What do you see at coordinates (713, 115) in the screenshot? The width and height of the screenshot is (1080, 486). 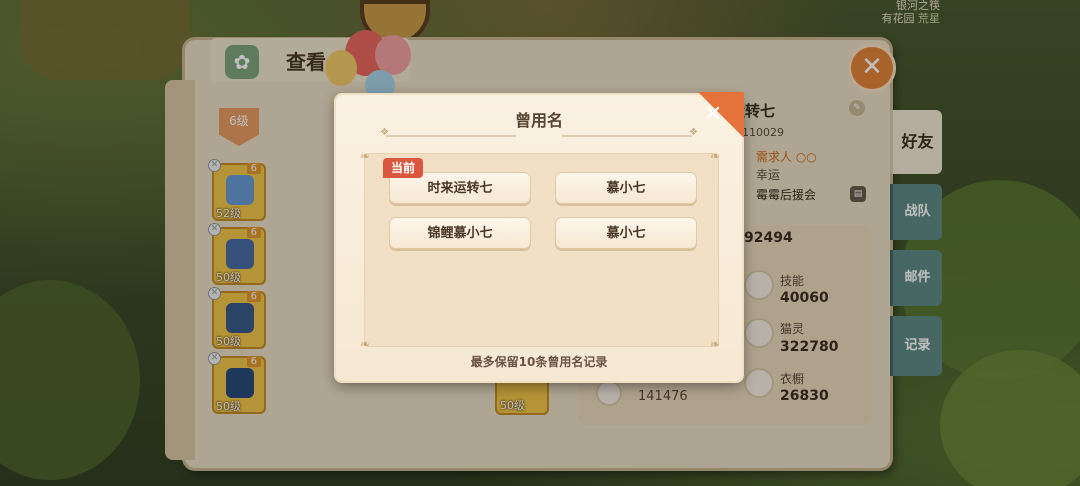 I see `close-icon: ✕` at bounding box center [713, 115].